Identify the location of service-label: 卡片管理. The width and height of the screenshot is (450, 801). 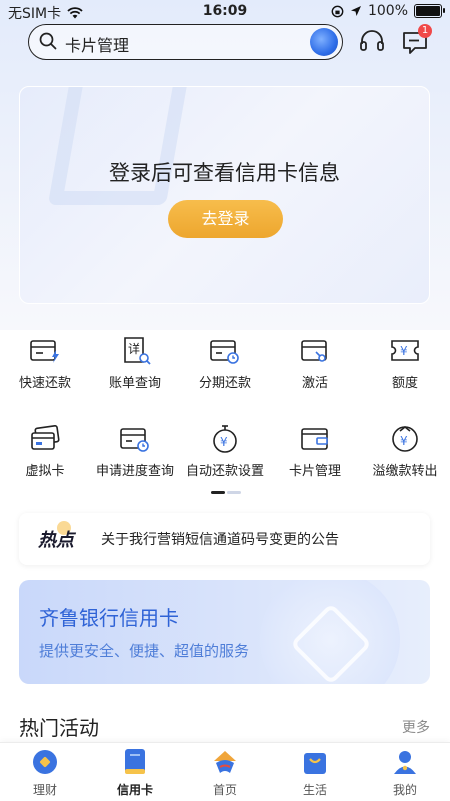
(314, 471).